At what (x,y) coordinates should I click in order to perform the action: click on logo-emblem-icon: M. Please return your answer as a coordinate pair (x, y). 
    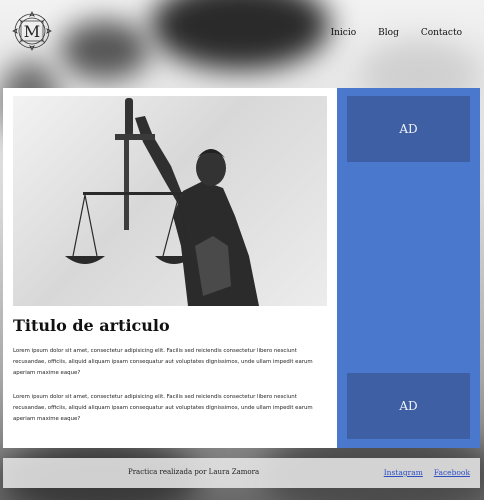
    Looking at the image, I should click on (32, 31).